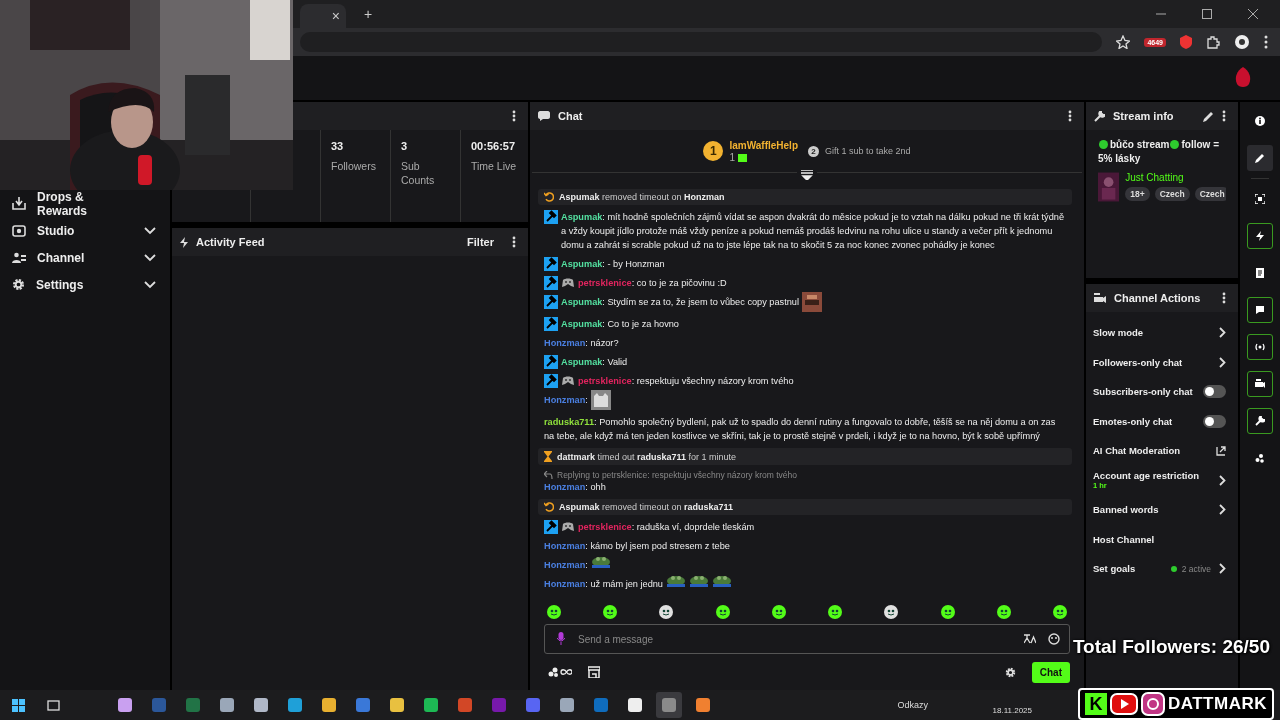  What do you see at coordinates (549, 507) in the screenshot?
I see `undo-icon` at bounding box center [549, 507].